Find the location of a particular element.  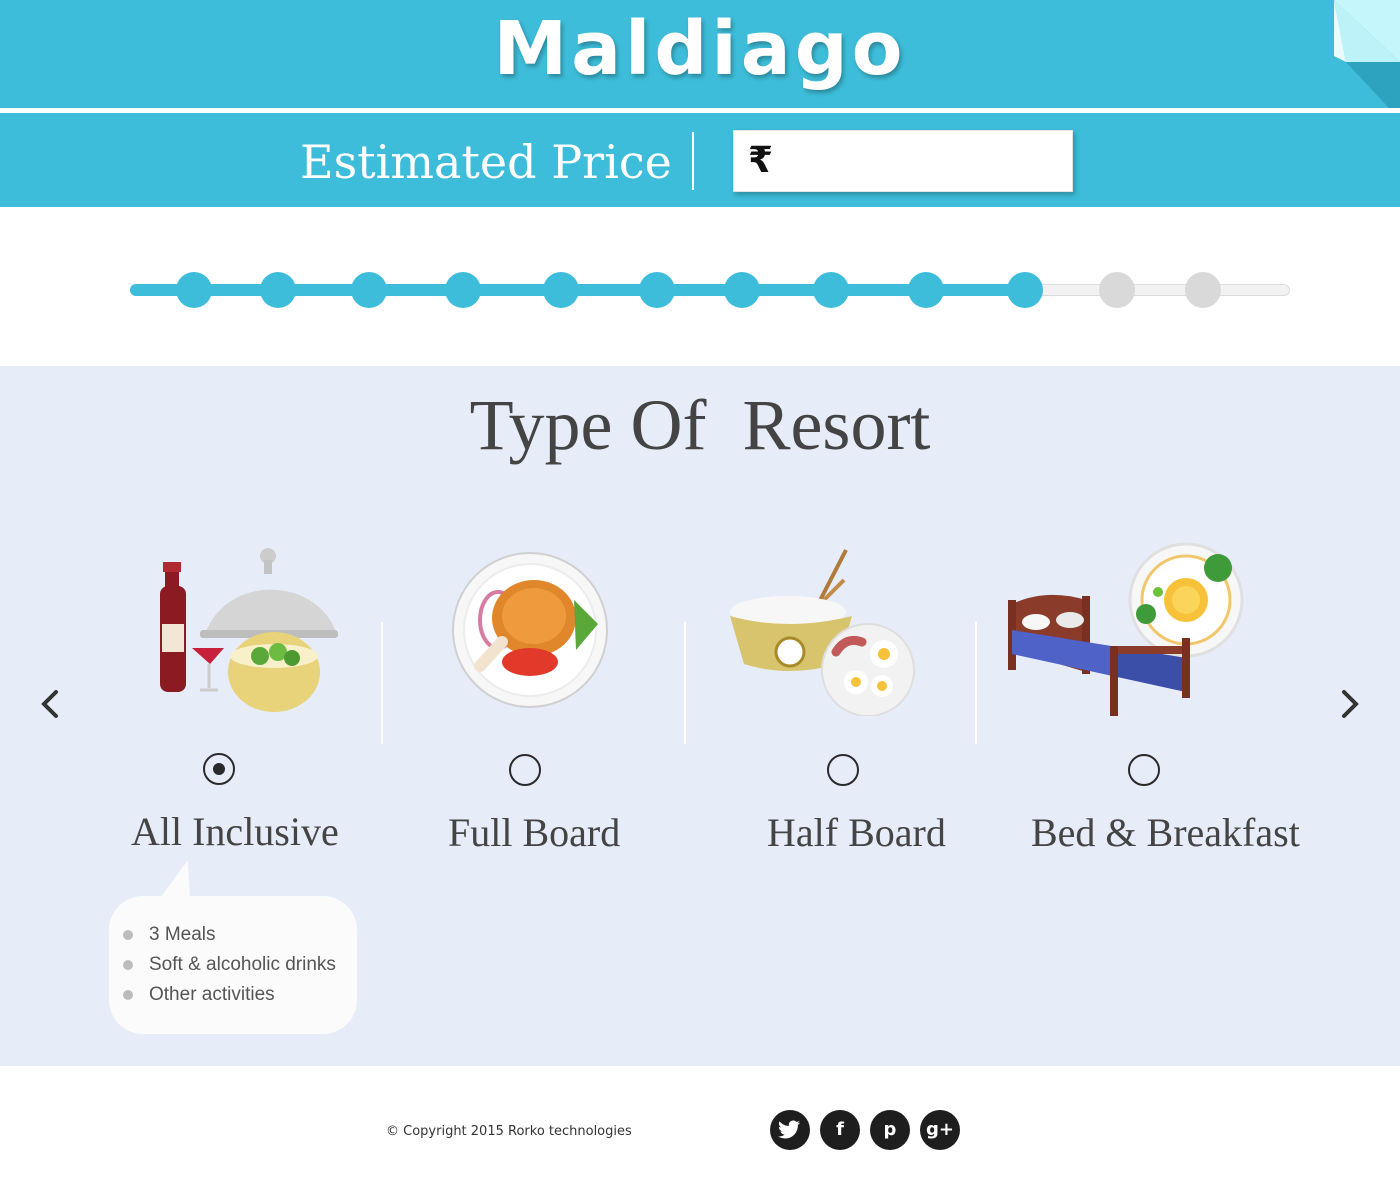

option-label-half-board: Half Board is located at coordinates (856, 832).